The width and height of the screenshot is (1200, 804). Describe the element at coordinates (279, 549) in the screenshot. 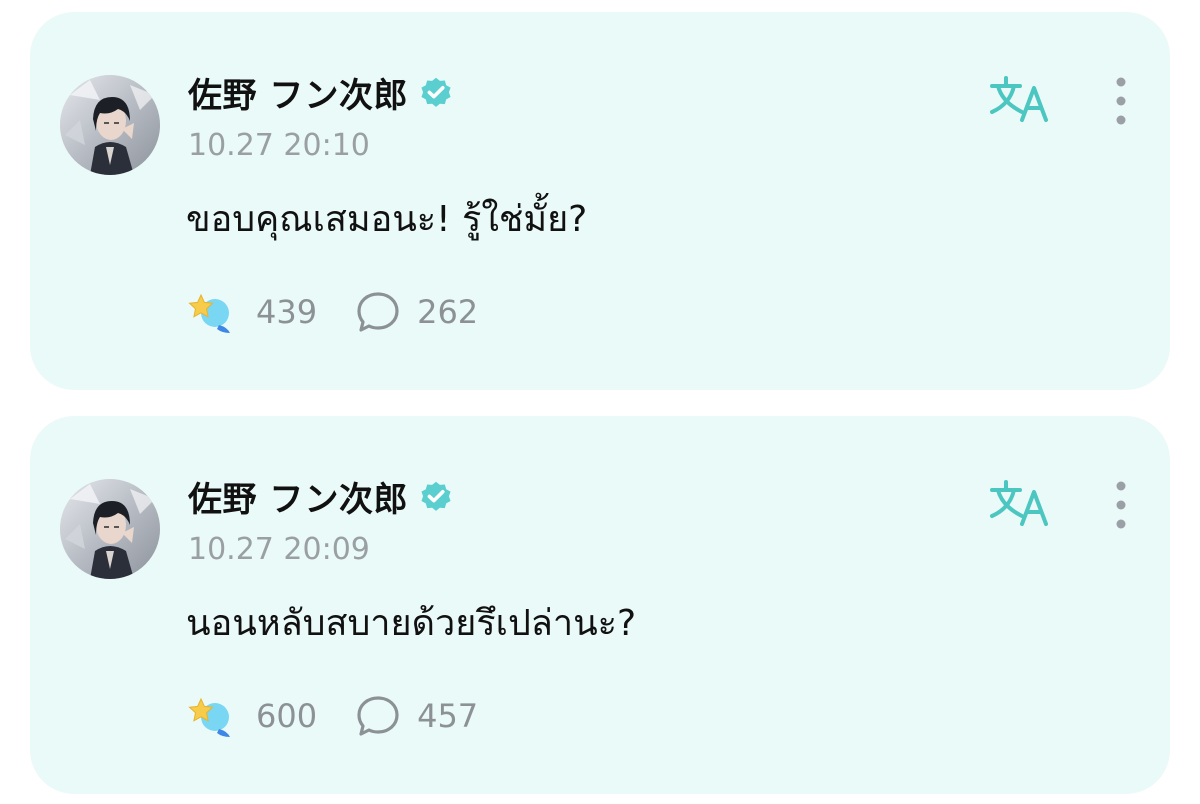

I see `timestamp: 10.27 20:09` at that location.